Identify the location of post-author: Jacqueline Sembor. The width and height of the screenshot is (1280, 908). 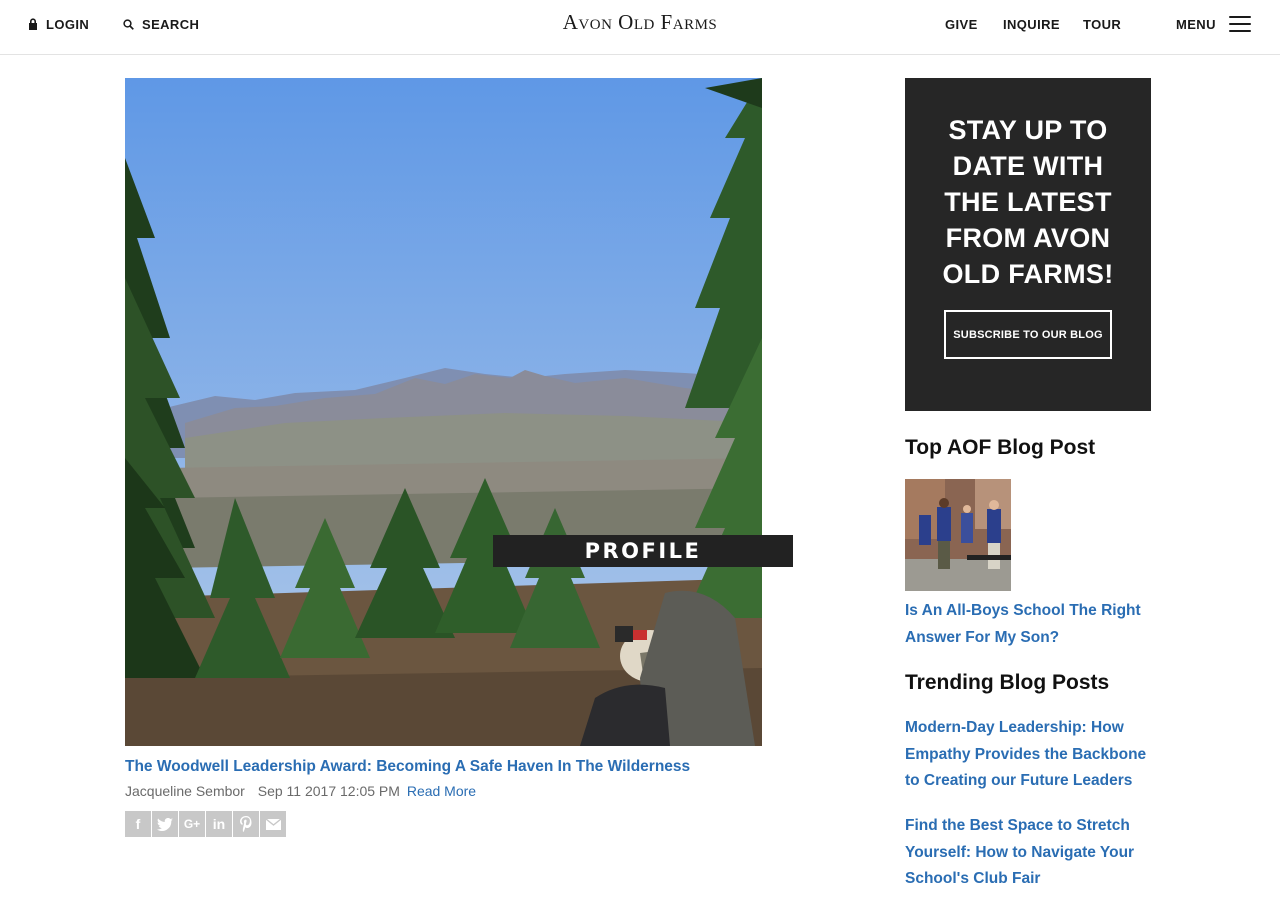
(185, 791).